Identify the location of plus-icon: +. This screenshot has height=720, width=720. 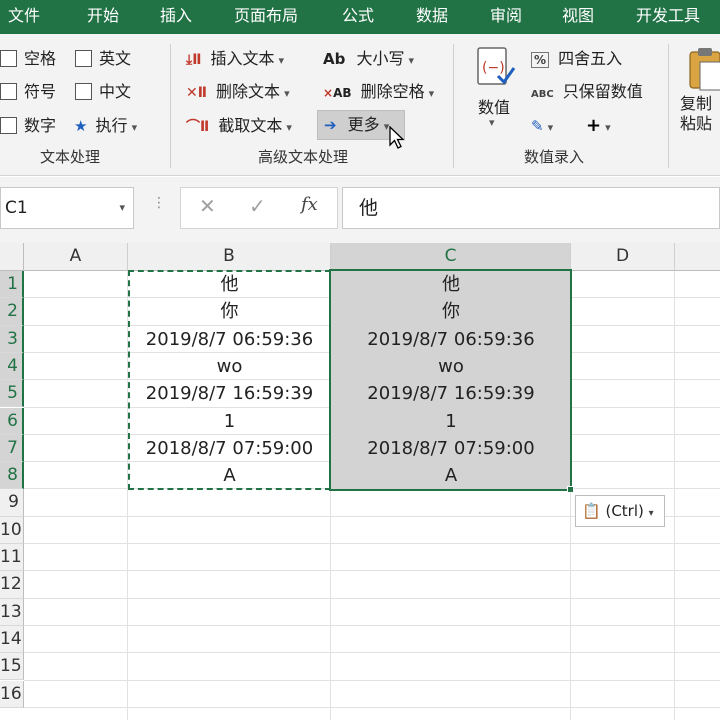
(594, 125).